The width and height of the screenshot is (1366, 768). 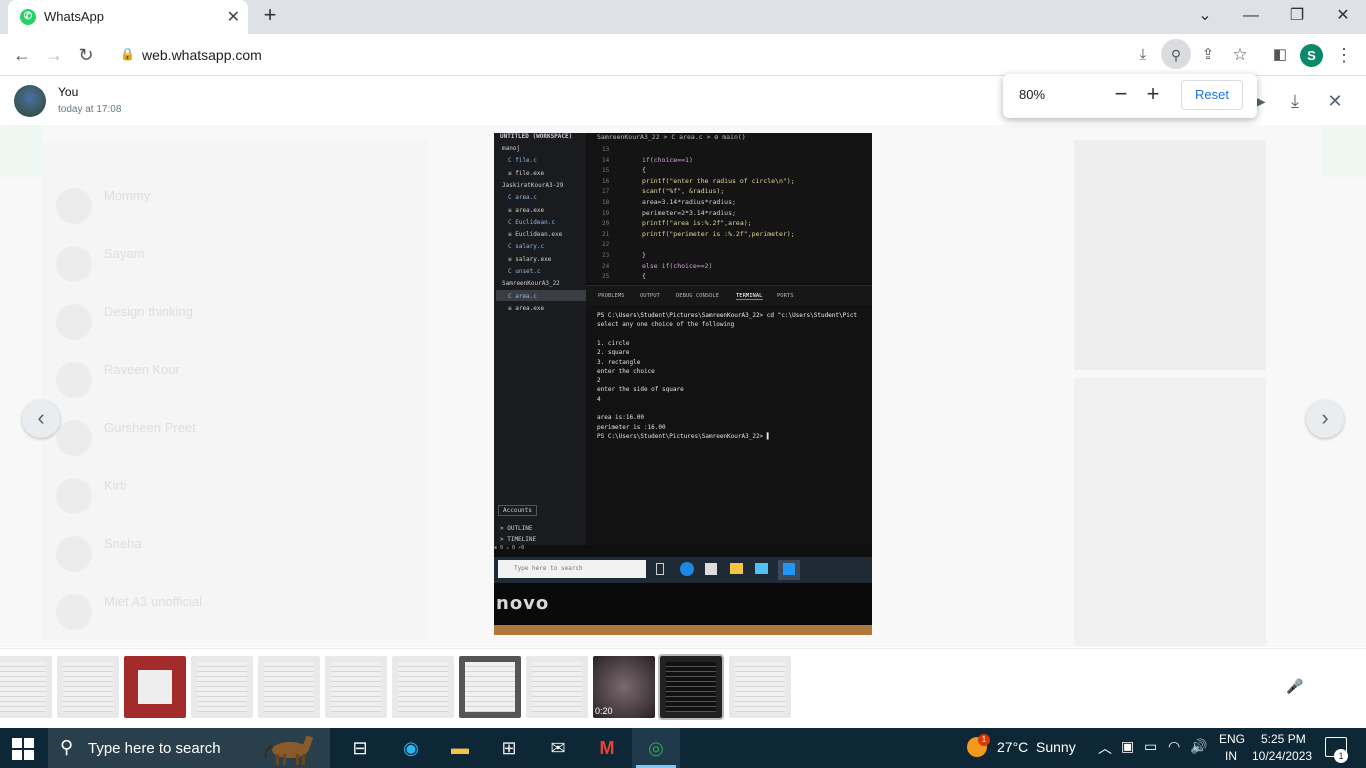 What do you see at coordinates (236, 555) in the screenshot?
I see `backdrop-chat-row: Sneha` at bounding box center [236, 555].